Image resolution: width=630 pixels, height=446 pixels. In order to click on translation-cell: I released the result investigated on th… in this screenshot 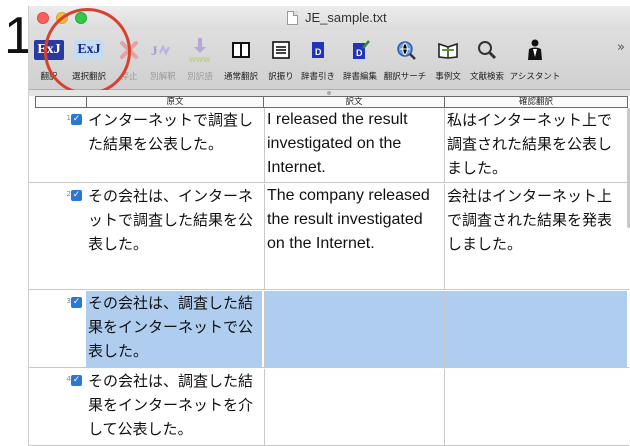, I will do `click(354, 145)`.